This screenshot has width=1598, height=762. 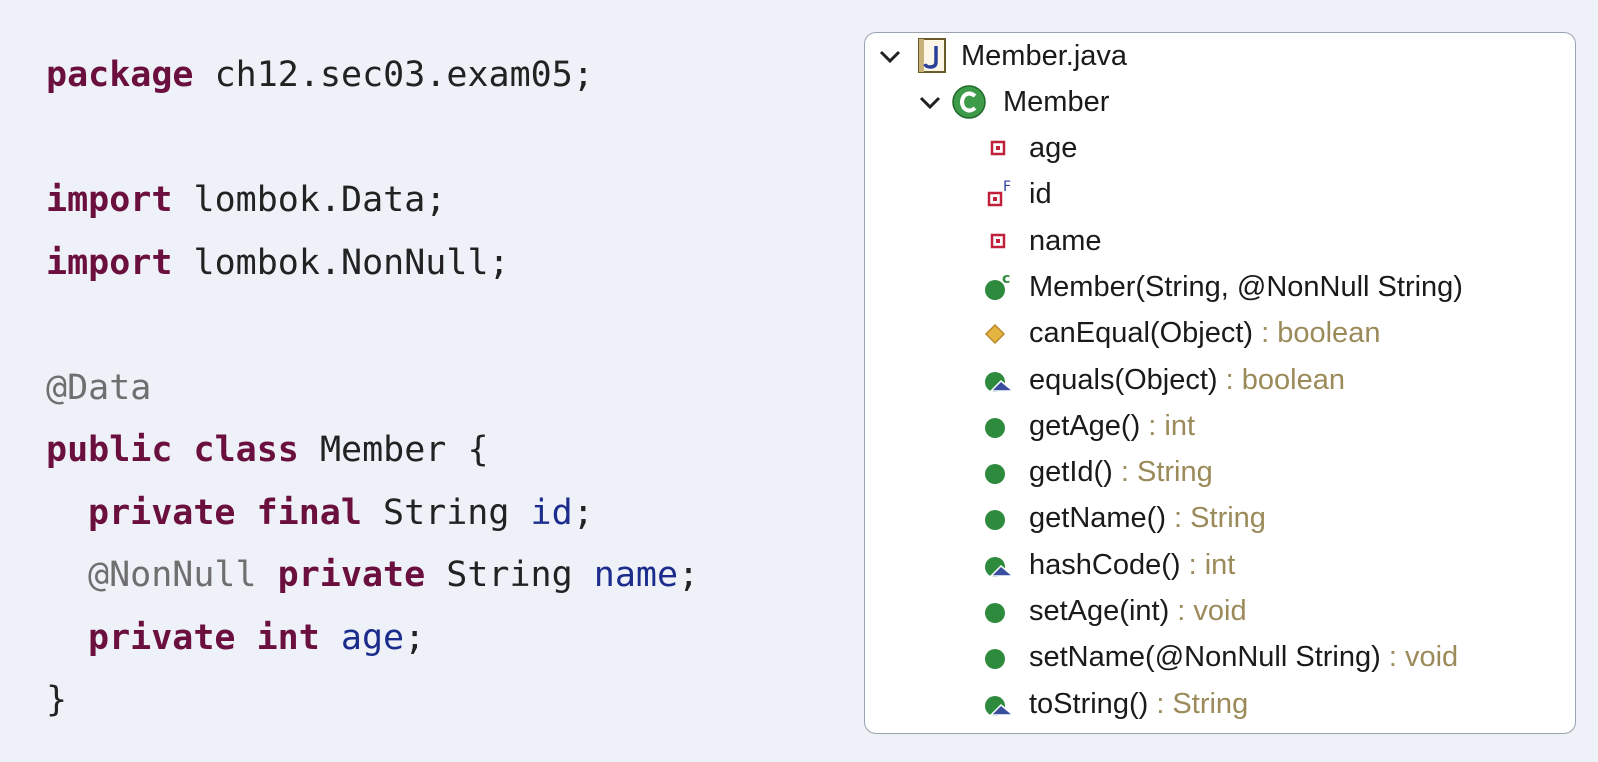 What do you see at coordinates (1220, 56) in the screenshot?
I see `outline-file-node: Member.java` at bounding box center [1220, 56].